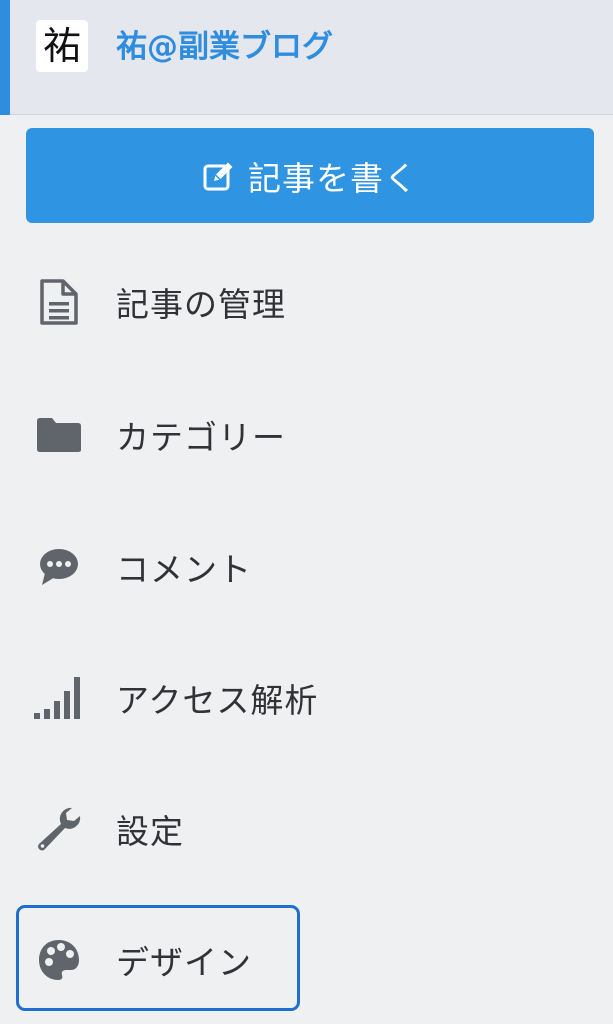  I want to click on blog-header: 祐 祐@副業ブログ, so click(306, 57).